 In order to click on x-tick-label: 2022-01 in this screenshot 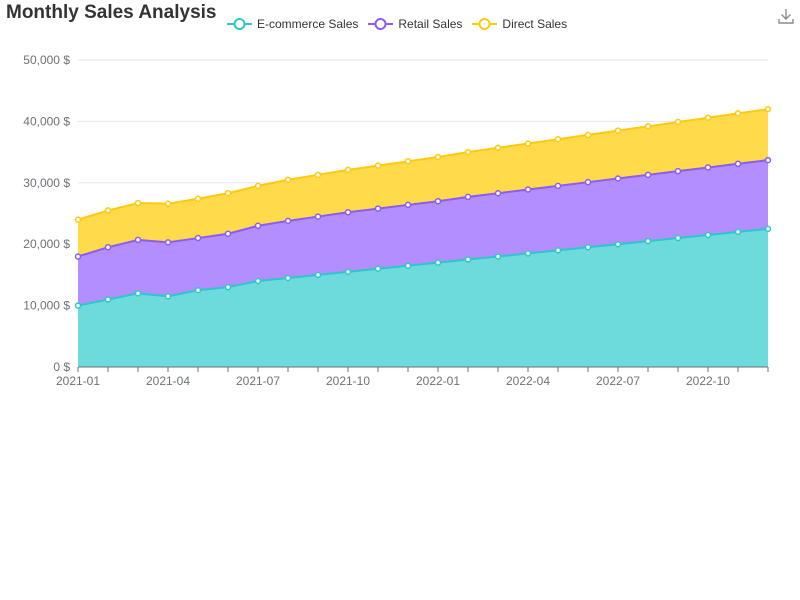, I will do `click(438, 381)`.